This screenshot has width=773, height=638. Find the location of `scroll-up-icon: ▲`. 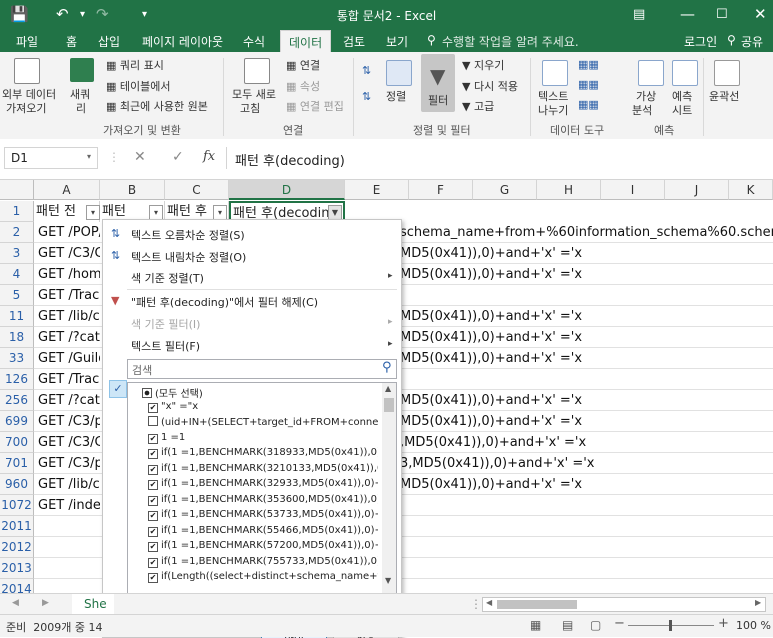

scroll-up-icon: ▲ is located at coordinates (388, 388).